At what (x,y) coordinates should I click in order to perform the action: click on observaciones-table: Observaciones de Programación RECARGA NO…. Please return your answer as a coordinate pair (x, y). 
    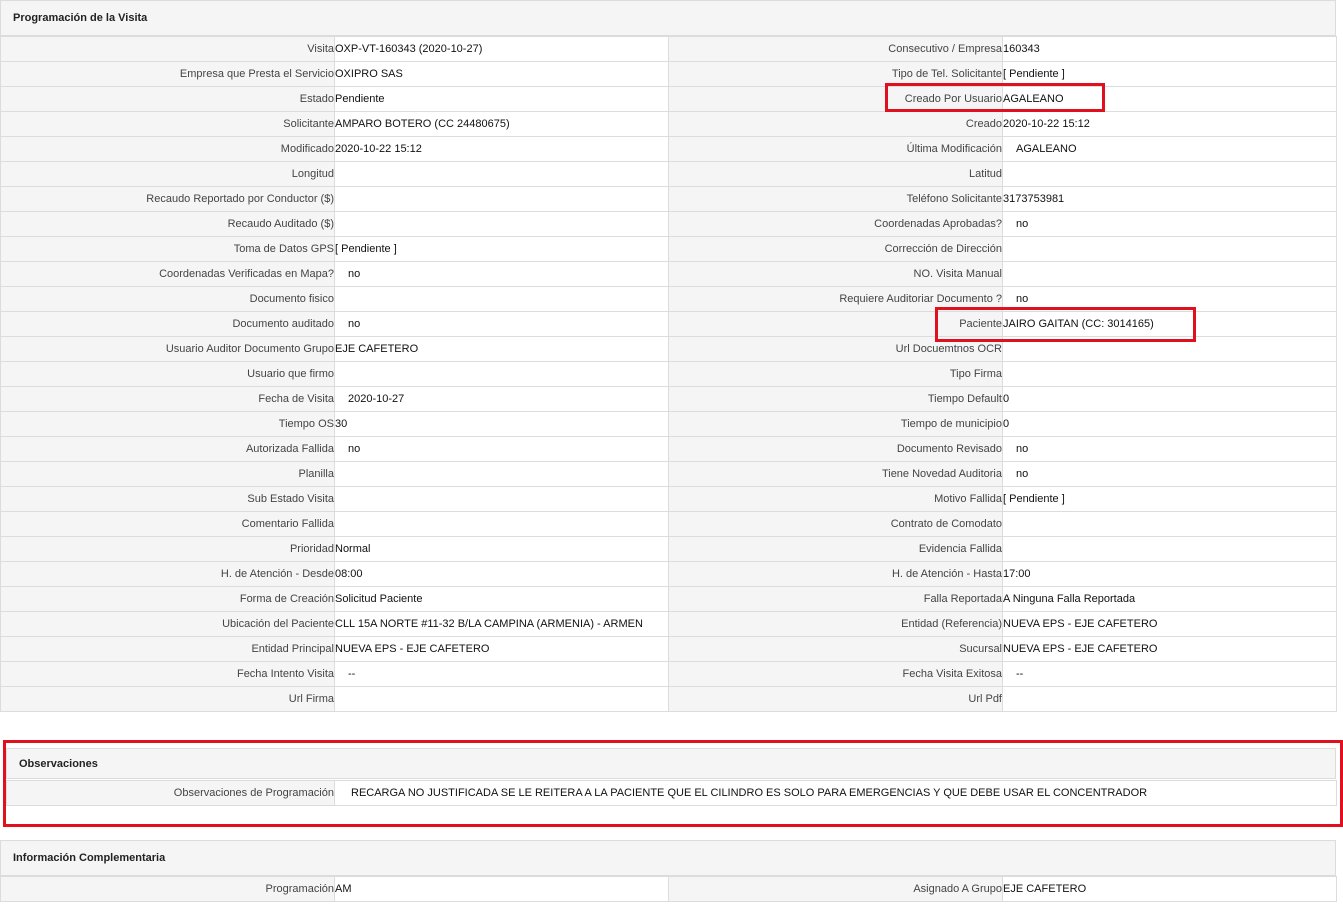
    Looking at the image, I should click on (671, 793).